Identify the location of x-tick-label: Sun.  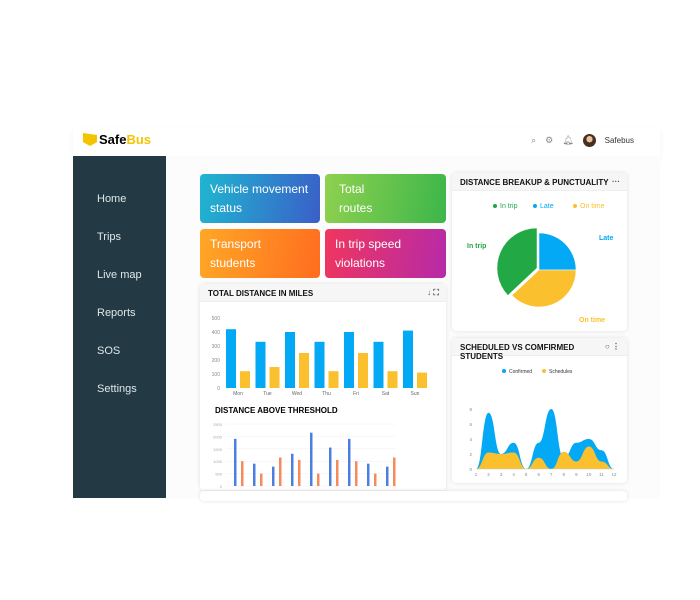
(415, 394).